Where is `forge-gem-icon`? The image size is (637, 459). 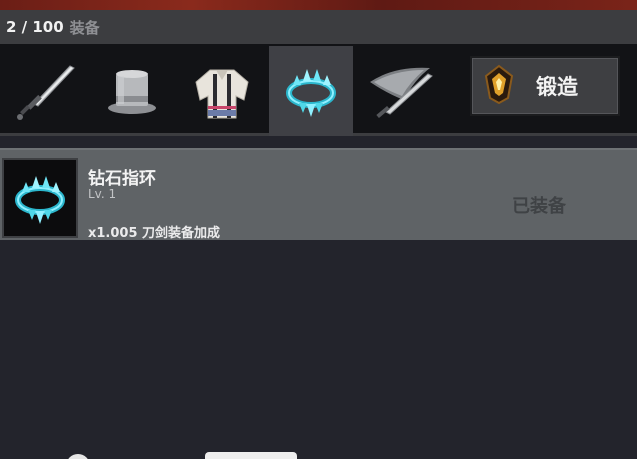 forge-gem-icon is located at coordinates (499, 86).